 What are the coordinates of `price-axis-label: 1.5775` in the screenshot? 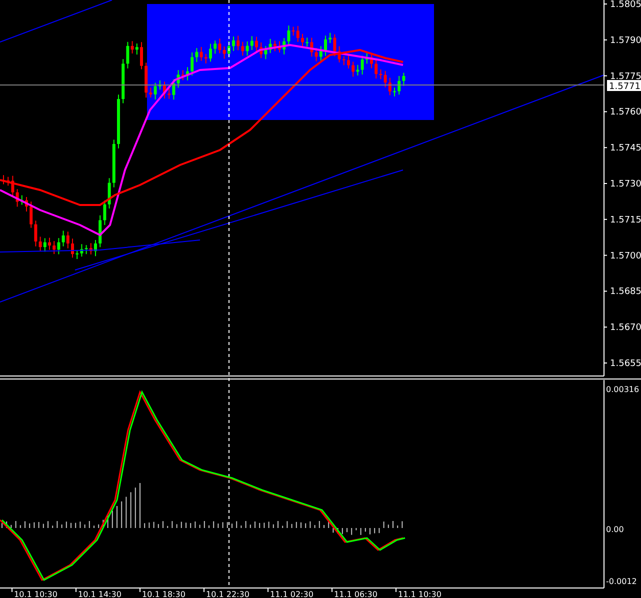 It's located at (625, 77).